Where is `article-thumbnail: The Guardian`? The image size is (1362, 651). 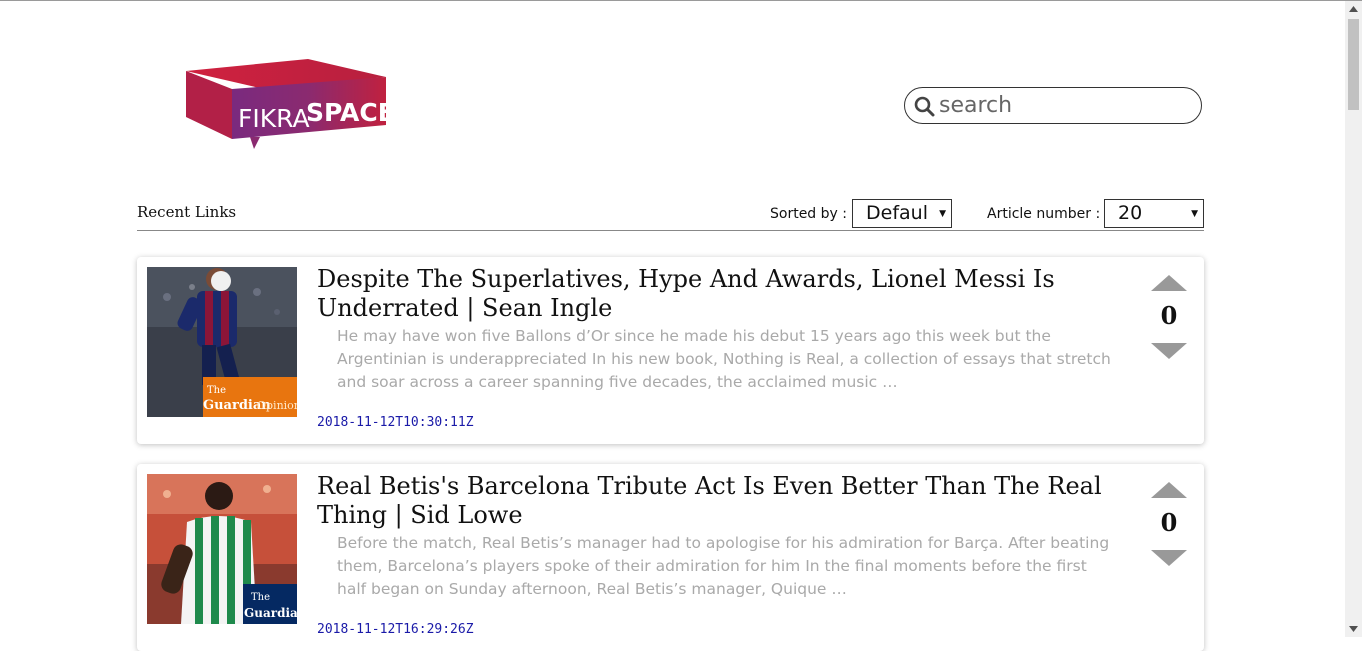
article-thumbnail: The Guardian is located at coordinates (222, 549).